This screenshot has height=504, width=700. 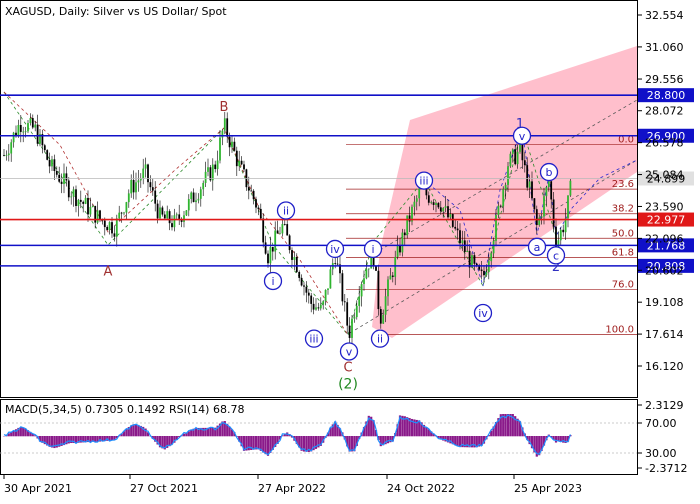 I want to click on wave-label: i, so click(x=372, y=249).